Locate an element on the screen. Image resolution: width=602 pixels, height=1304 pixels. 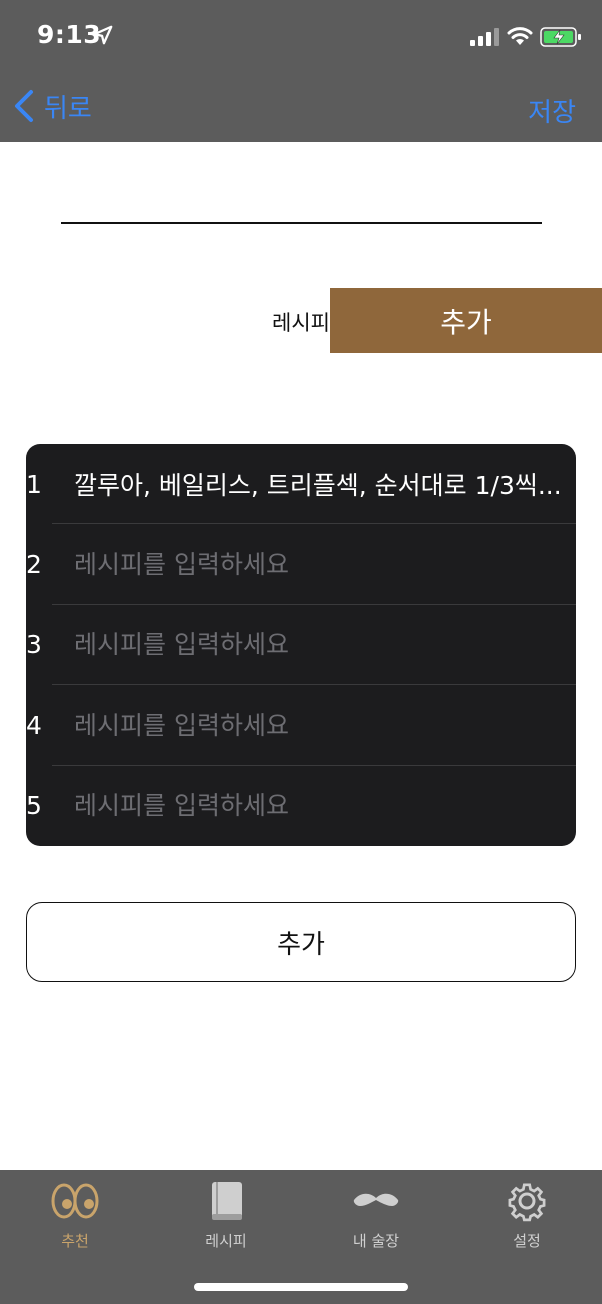
row-number: 2 is located at coordinates (34, 565).